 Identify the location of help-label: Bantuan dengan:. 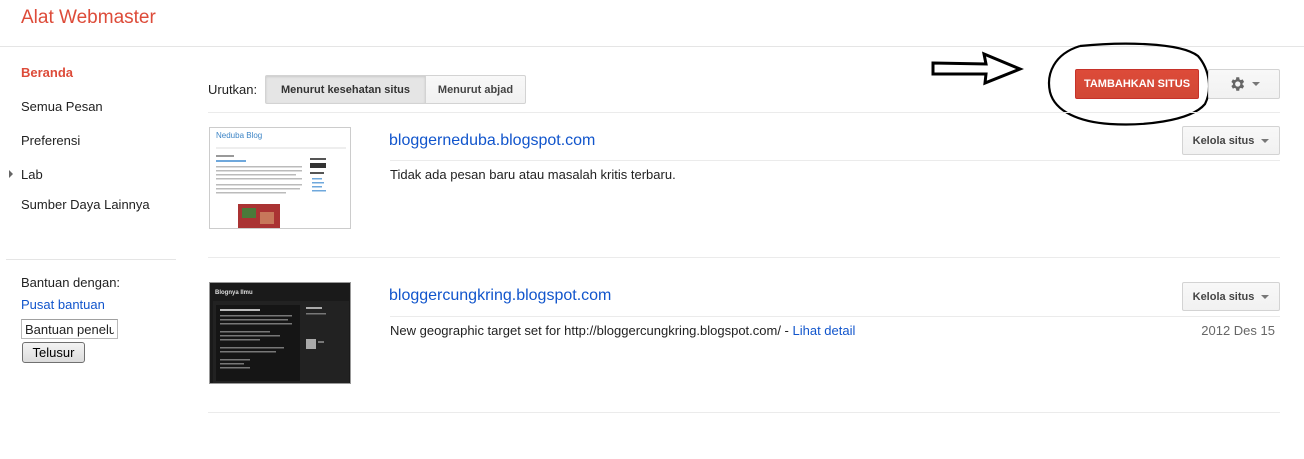
(71, 282).